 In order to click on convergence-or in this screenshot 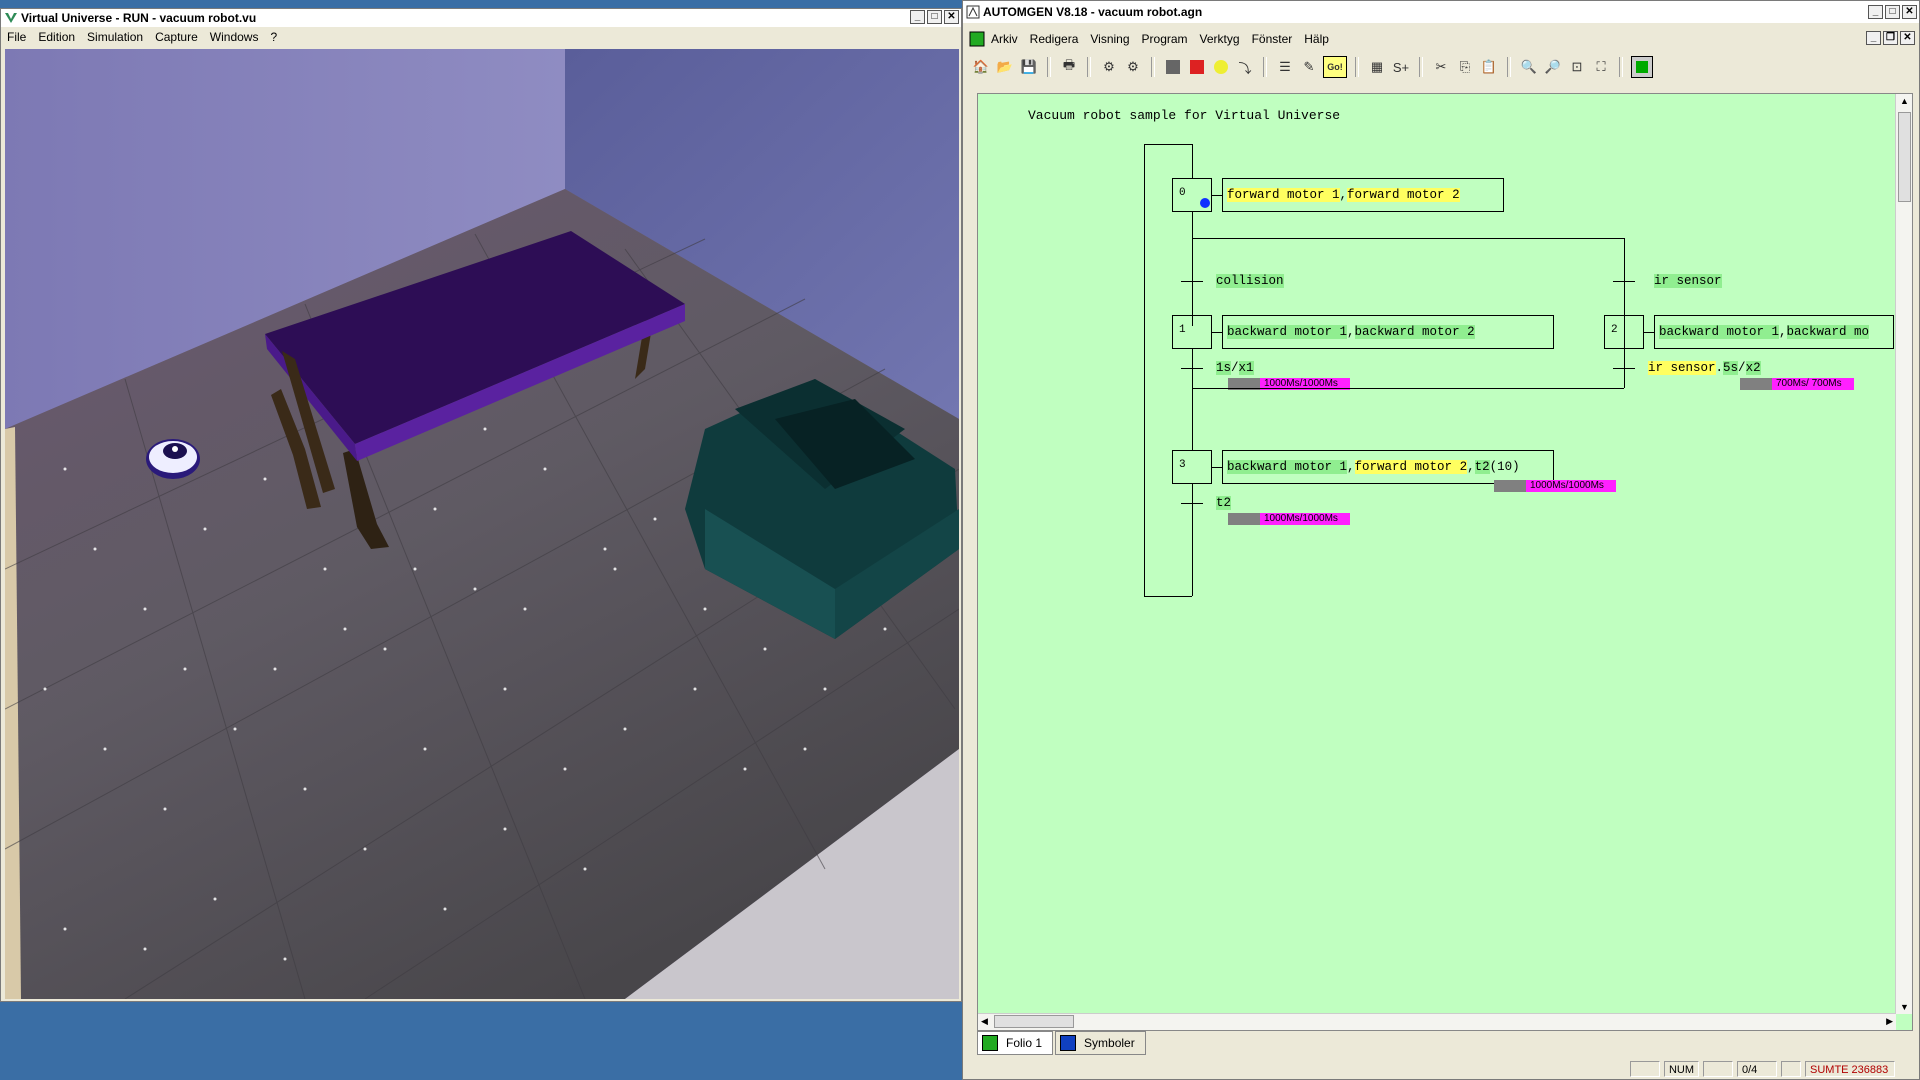, I will do `click(1408, 388)`.